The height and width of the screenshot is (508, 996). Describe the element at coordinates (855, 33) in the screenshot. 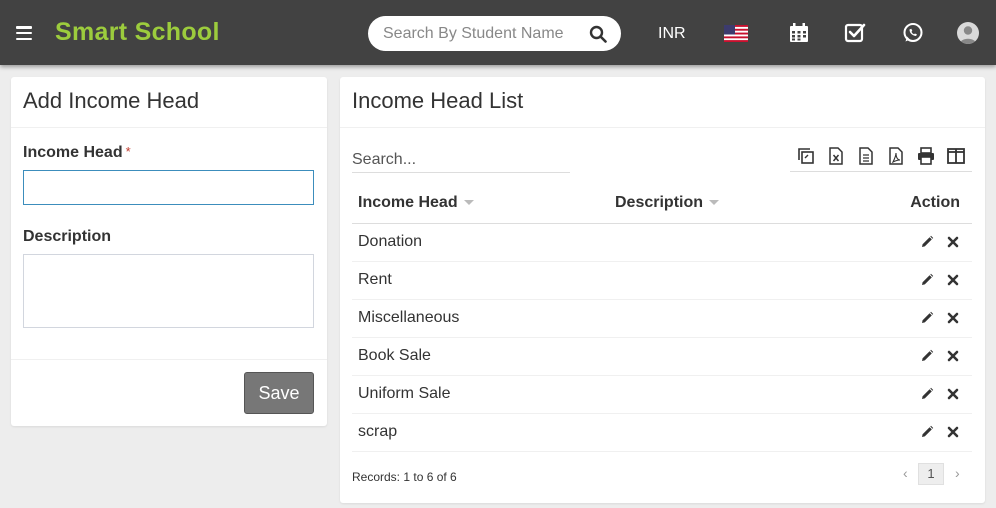

I see `tasks-checkbox-icon` at that location.